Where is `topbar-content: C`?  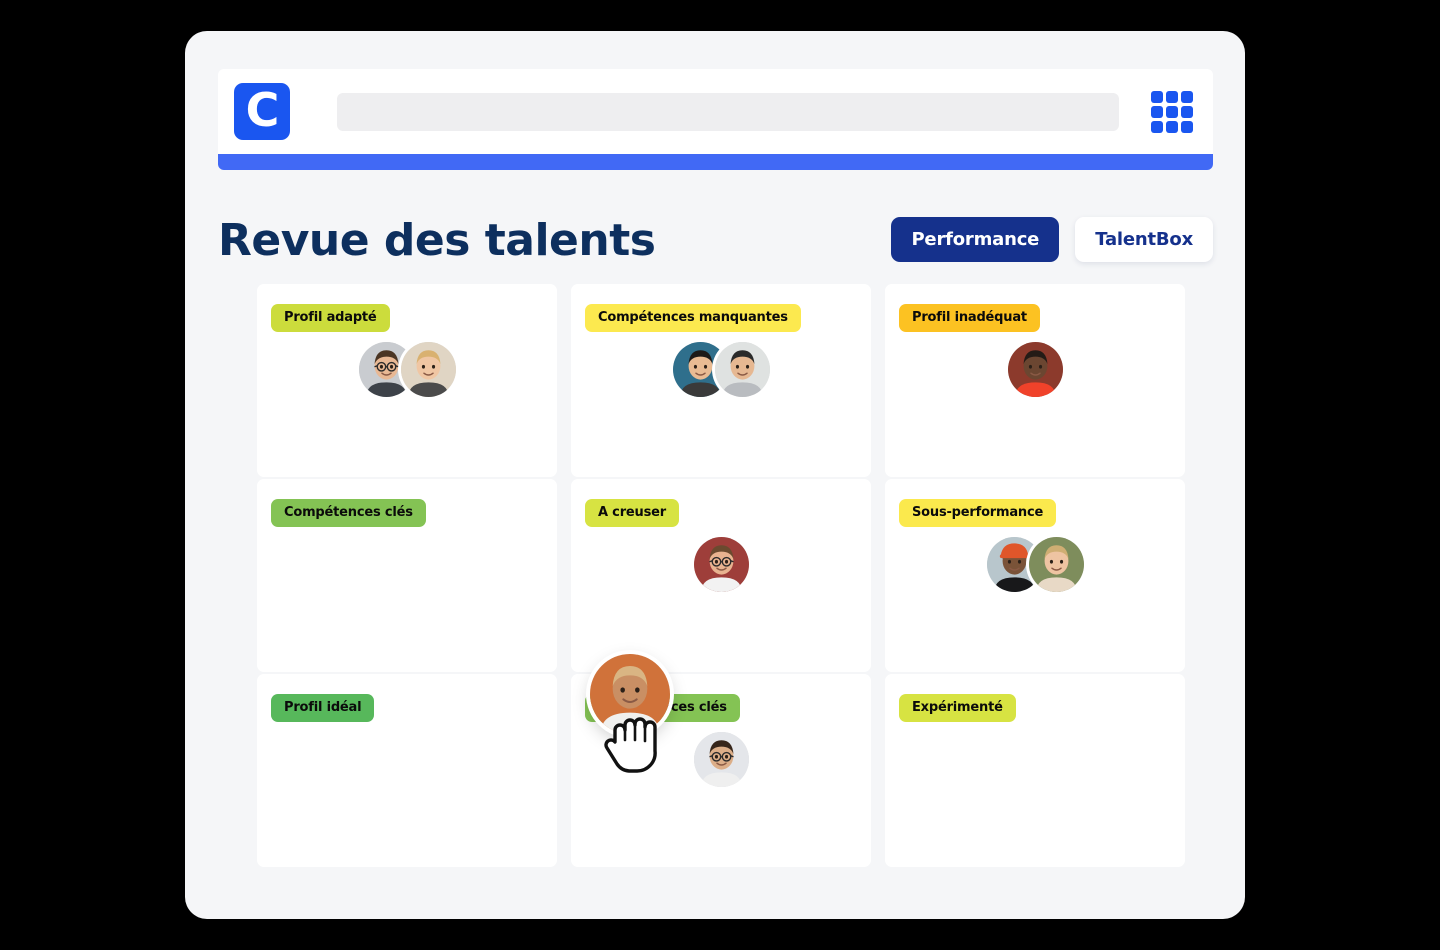 topbar-content: C is located at coordinates (715, 111).